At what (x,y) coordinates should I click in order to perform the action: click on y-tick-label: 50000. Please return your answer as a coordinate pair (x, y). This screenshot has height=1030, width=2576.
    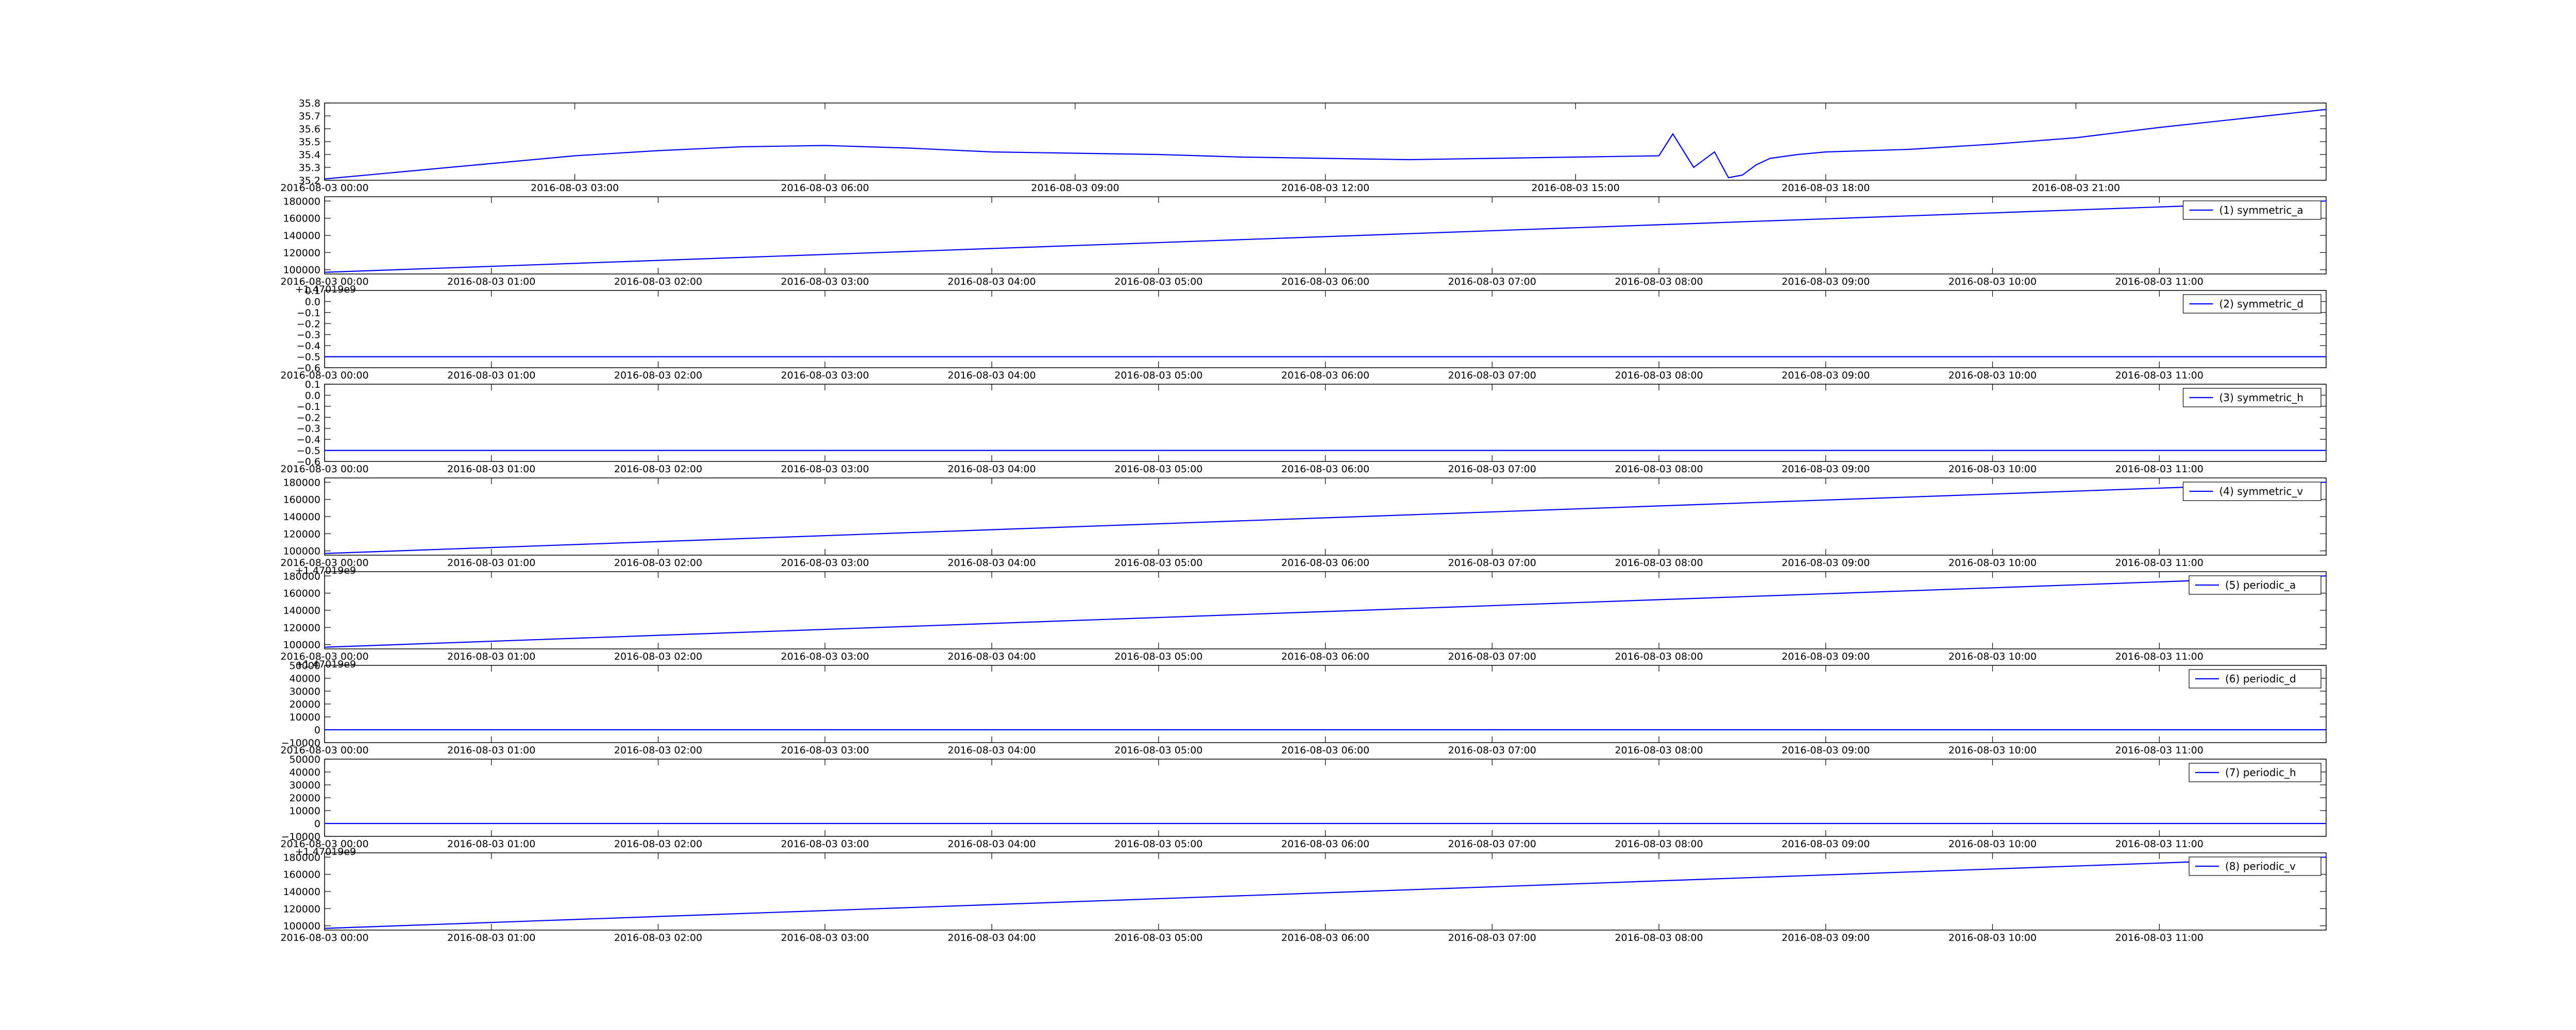
    Looking at the image, I should click on (305, 666).